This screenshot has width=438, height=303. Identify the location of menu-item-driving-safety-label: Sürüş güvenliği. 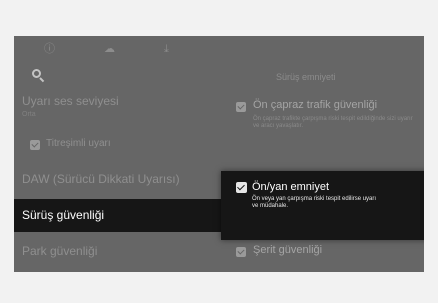
(63, 215).